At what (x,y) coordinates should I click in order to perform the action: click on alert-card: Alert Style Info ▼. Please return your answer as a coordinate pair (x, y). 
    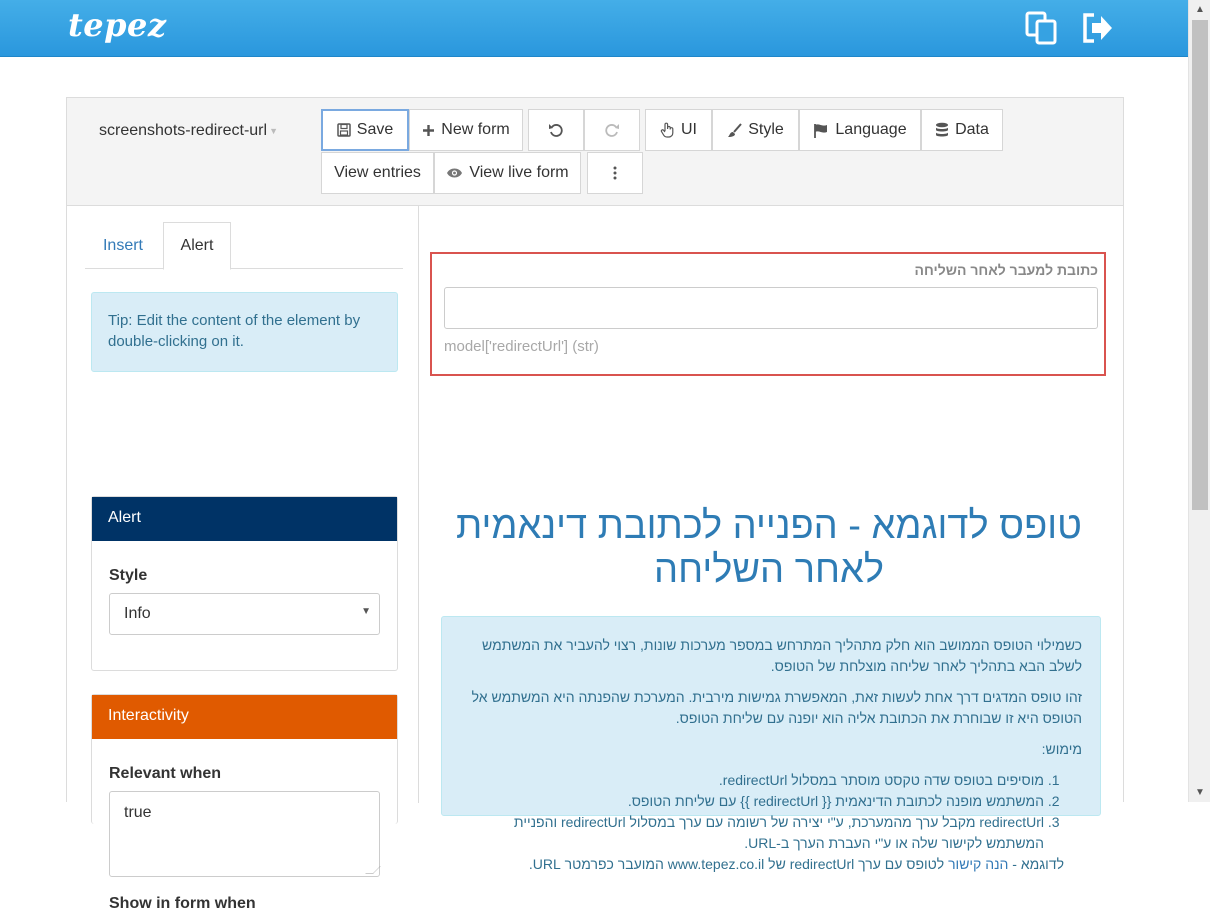
    Looking at the image, I should click on (244, 583).